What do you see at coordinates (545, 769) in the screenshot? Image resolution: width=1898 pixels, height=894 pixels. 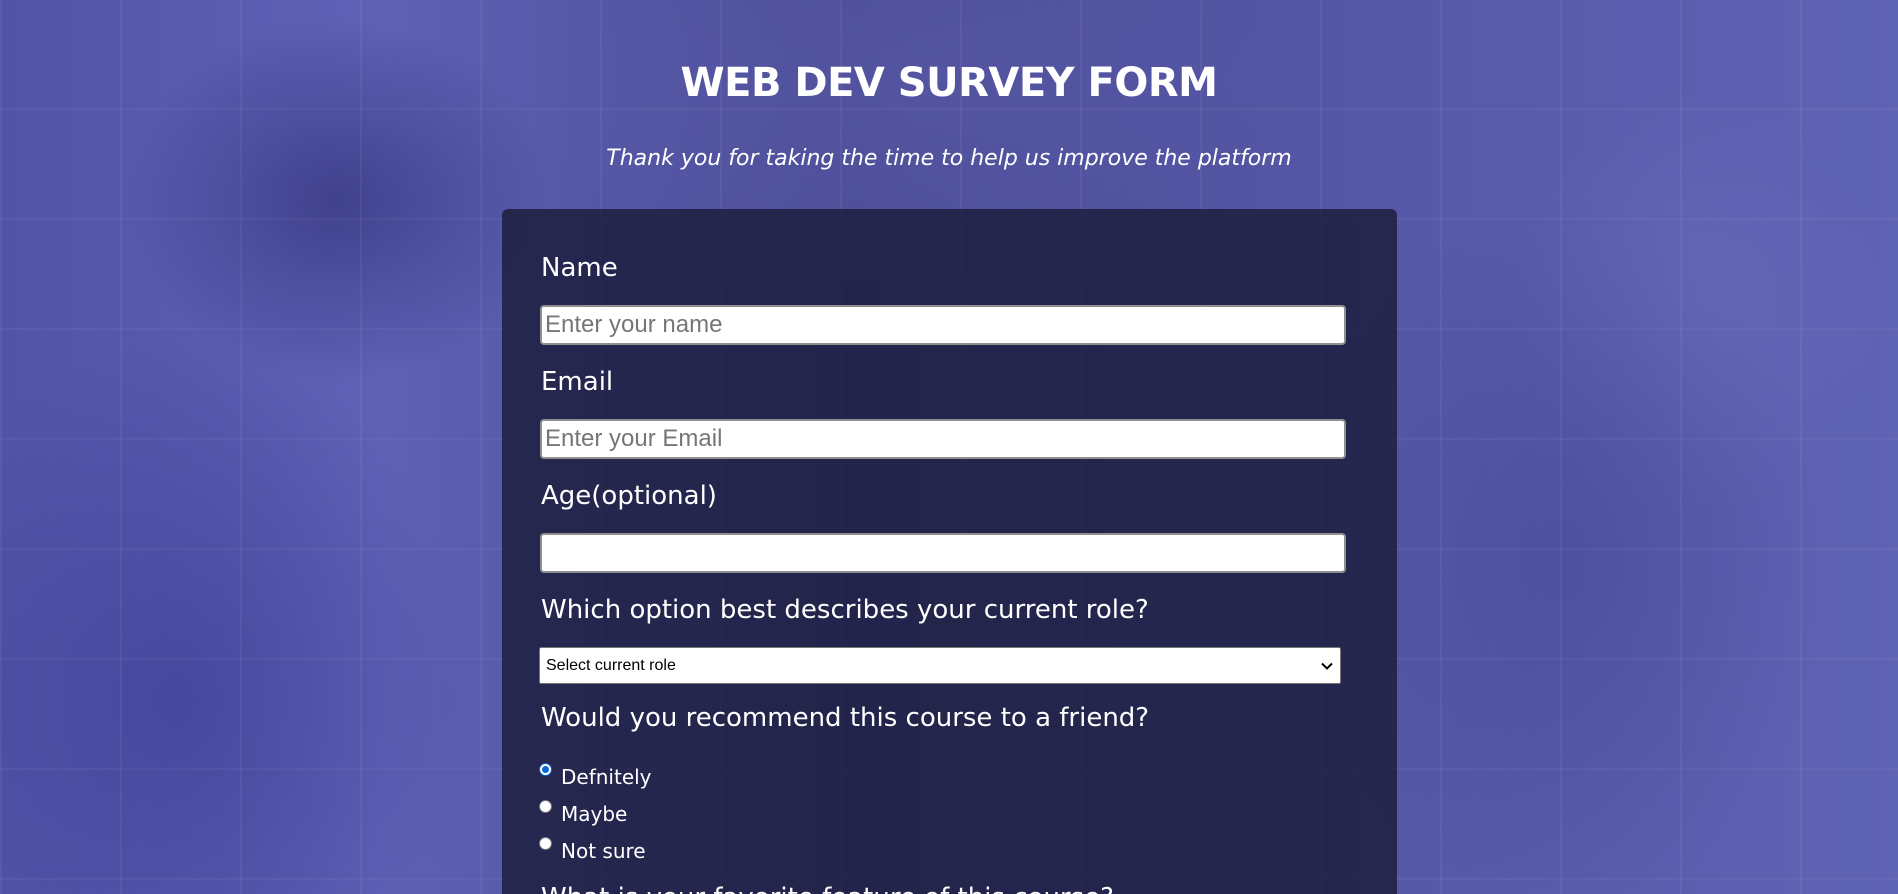 I see `radio-button-definitely` at bounding box center [545, 769].